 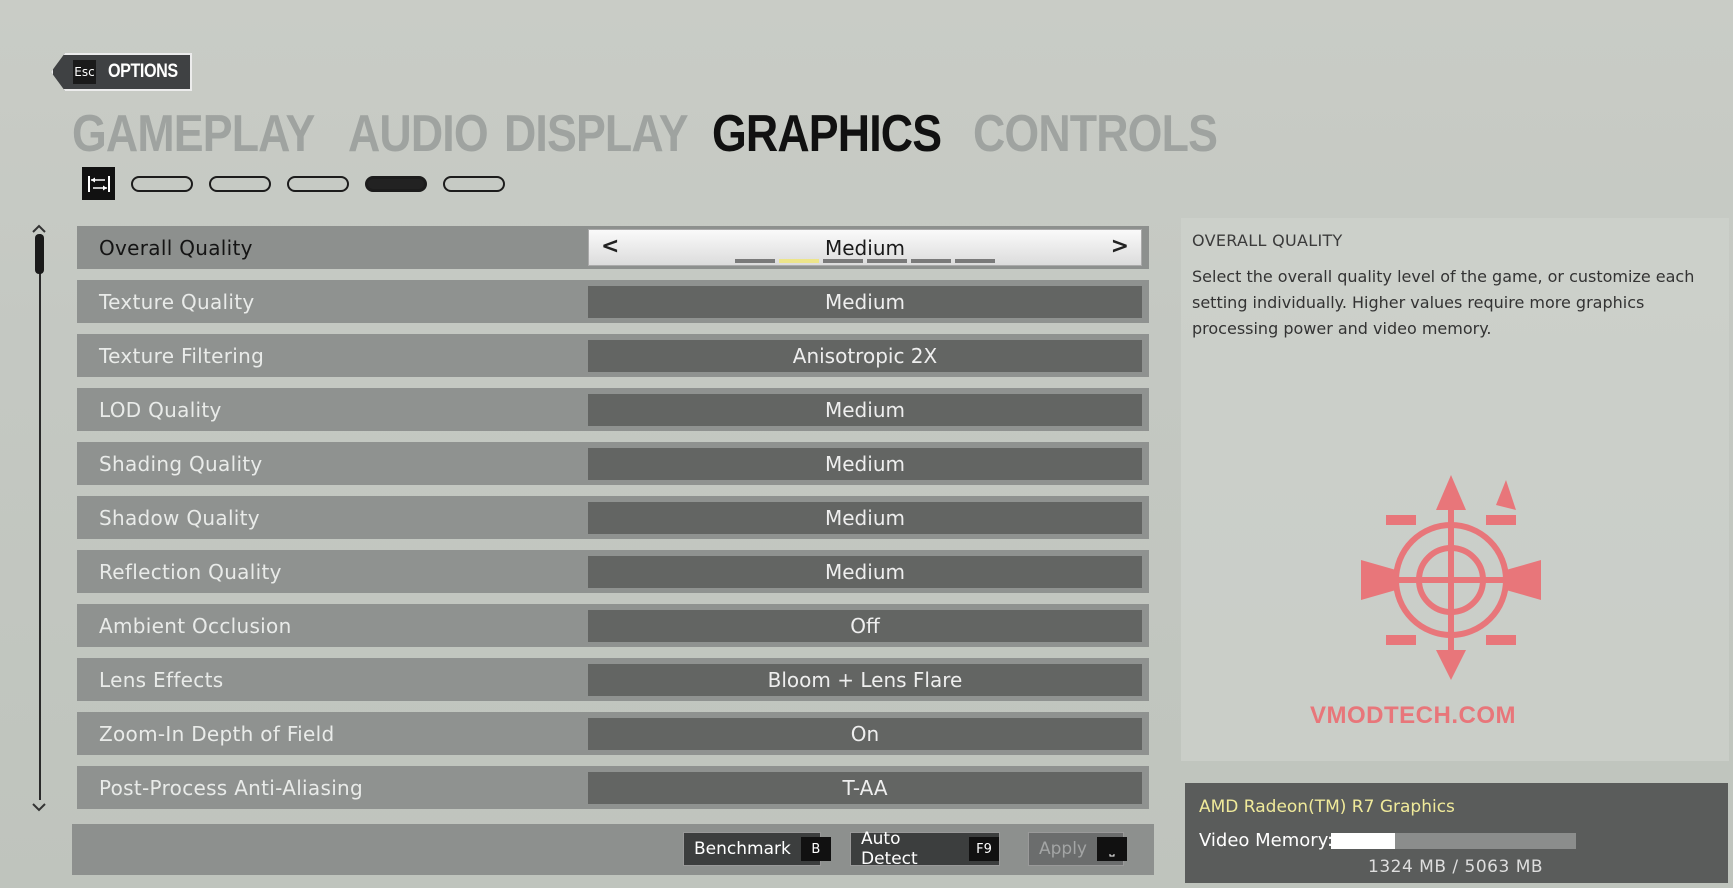 I want to click on esc-key-badge: Esc, so click(x=84, y=72).